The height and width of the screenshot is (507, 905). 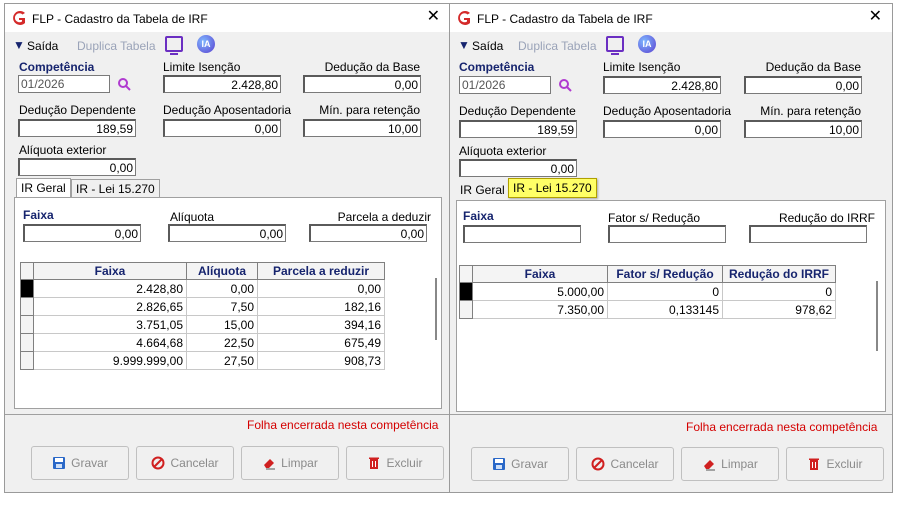 What do you see at coordinates (321, 324) in the screenshot?
I see `cell-parcela: 394,16` at bounding box center [321, 324].